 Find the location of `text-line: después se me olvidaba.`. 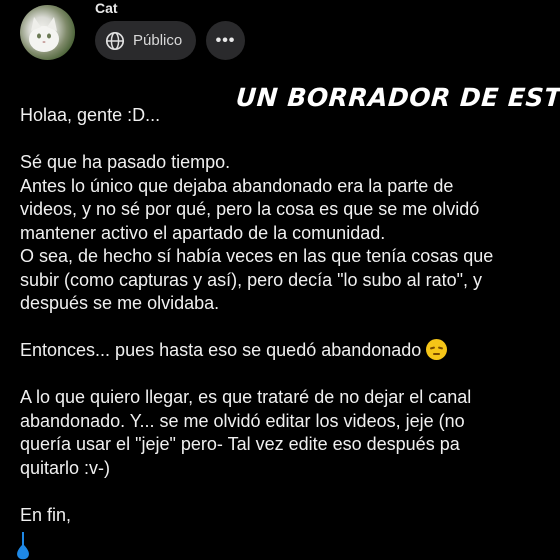

text-line: después se me olvidaba. is located at coordinates (120, 303).